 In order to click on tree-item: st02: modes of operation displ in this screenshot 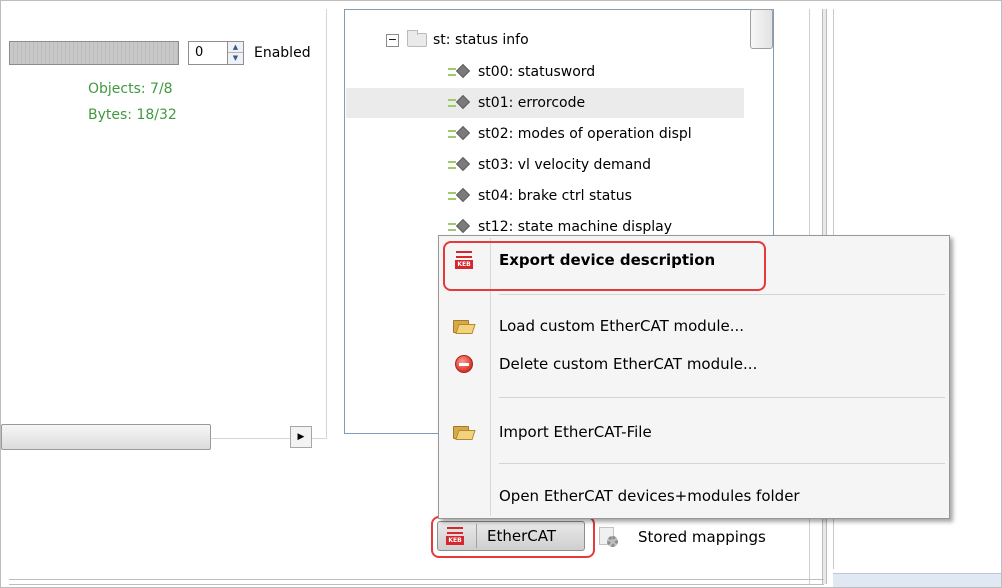, I will do `click(570, 134)`.